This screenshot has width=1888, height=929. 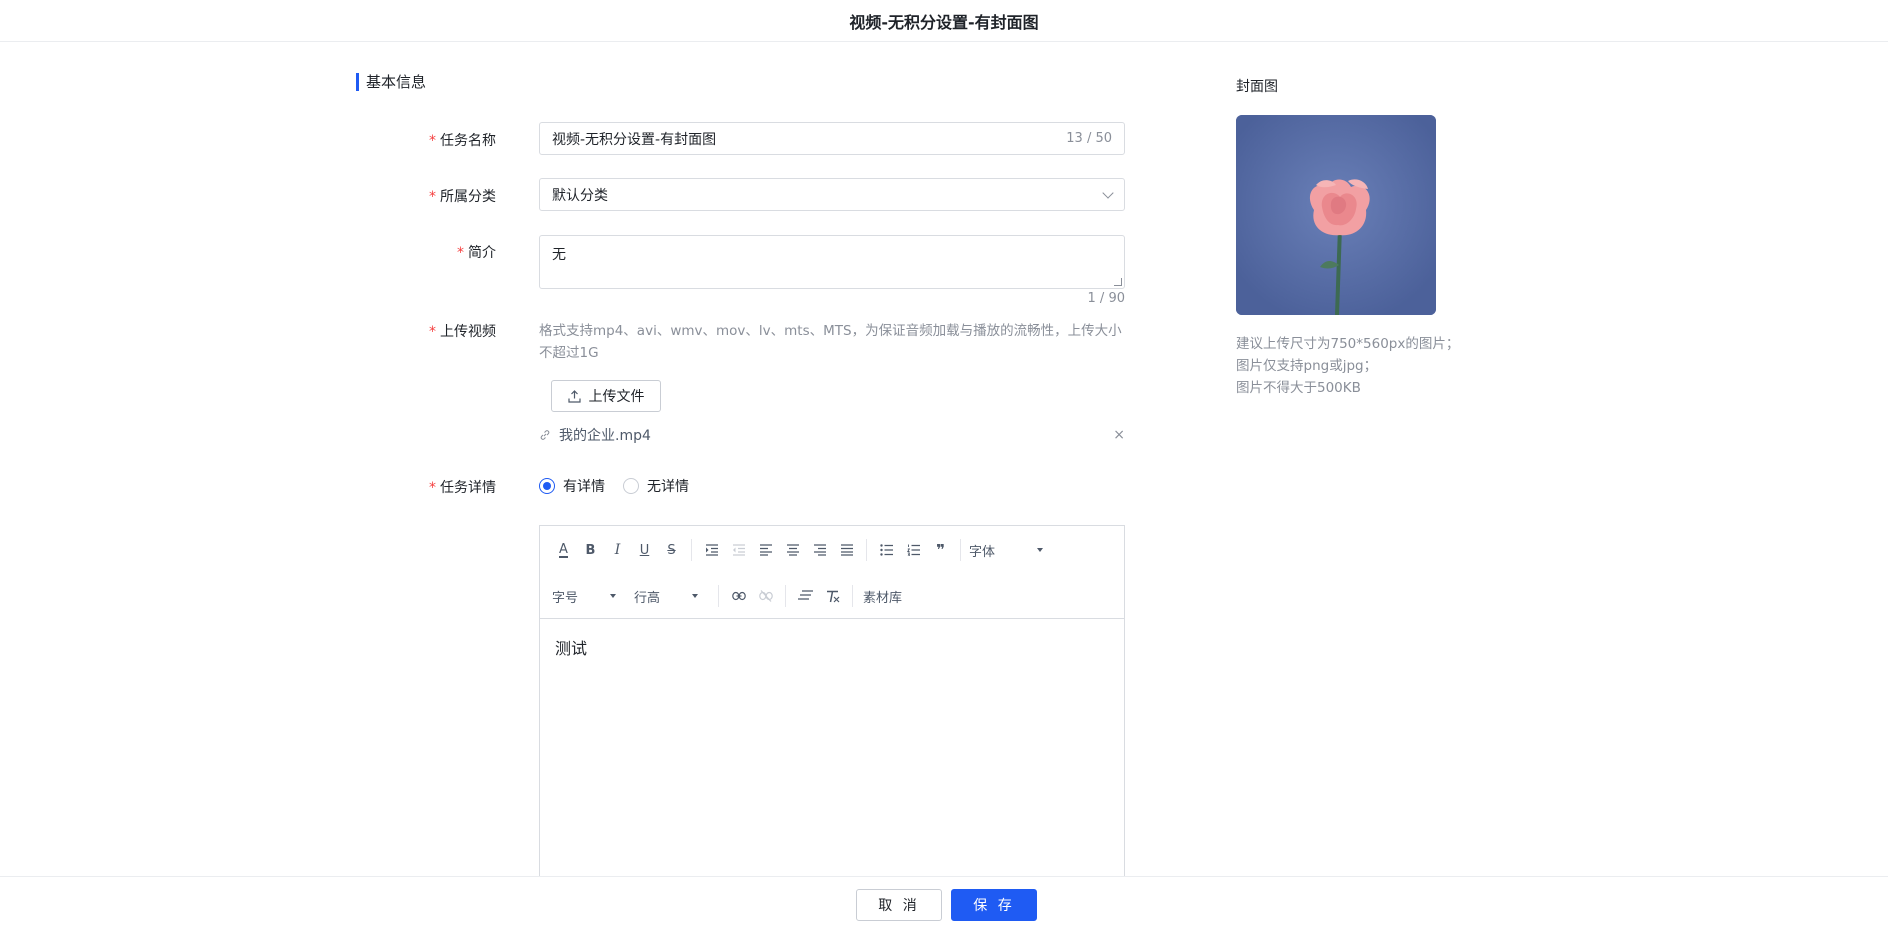 I want to click on upload-file-button: 上传文件, so click(x=606, y=396).